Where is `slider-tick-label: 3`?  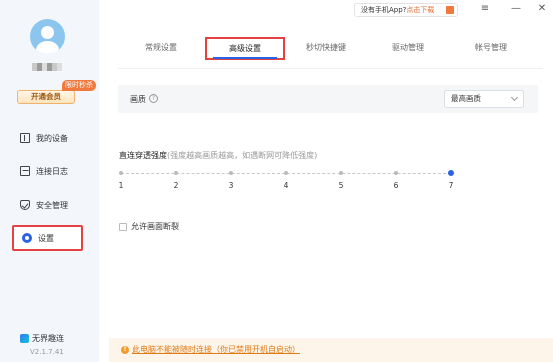
slider-tick-label: 3 is located at coordinates (231, 185).